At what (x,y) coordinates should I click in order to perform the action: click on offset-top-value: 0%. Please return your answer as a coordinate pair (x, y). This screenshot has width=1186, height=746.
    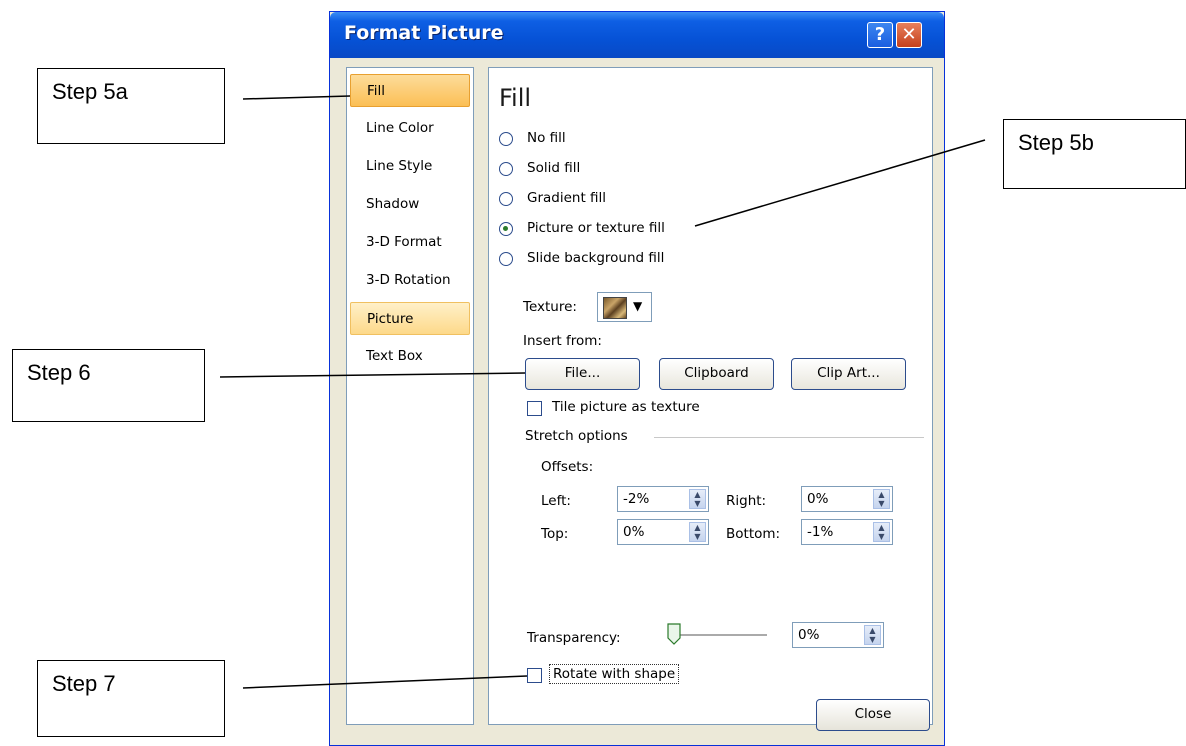
    Looking at the image, I should click on (634, 532).